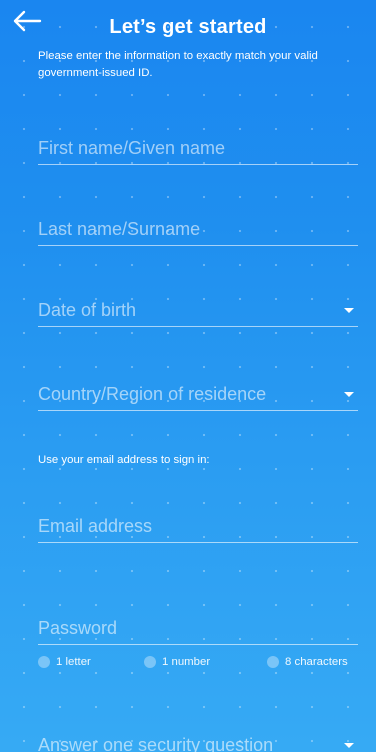 The width and height of the screenshot is (376, 752). I want to click on country-region-select: Country/Region of residence, so click(198, 396).